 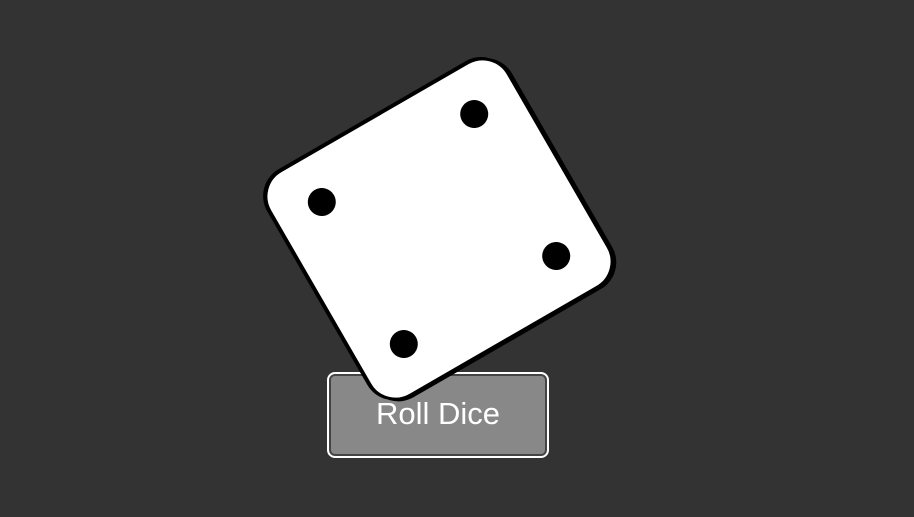 I want to click on die-pip-bottom-right, so click(x=556, y=256).